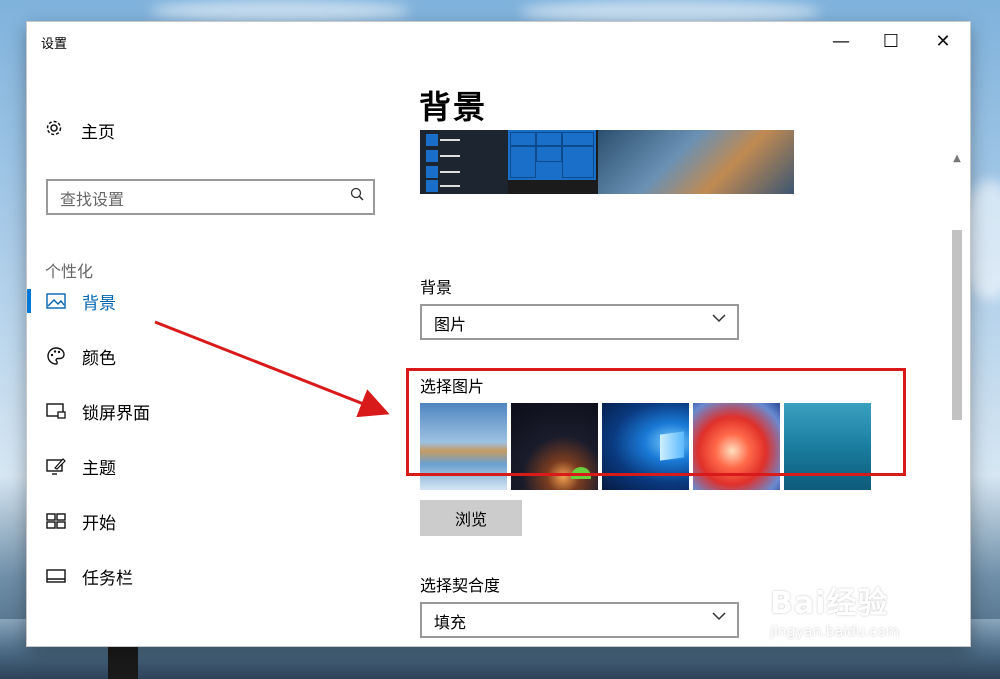 This screenshot has height=679, width=1000. I want to click on highlight-box, so click(656, 422).